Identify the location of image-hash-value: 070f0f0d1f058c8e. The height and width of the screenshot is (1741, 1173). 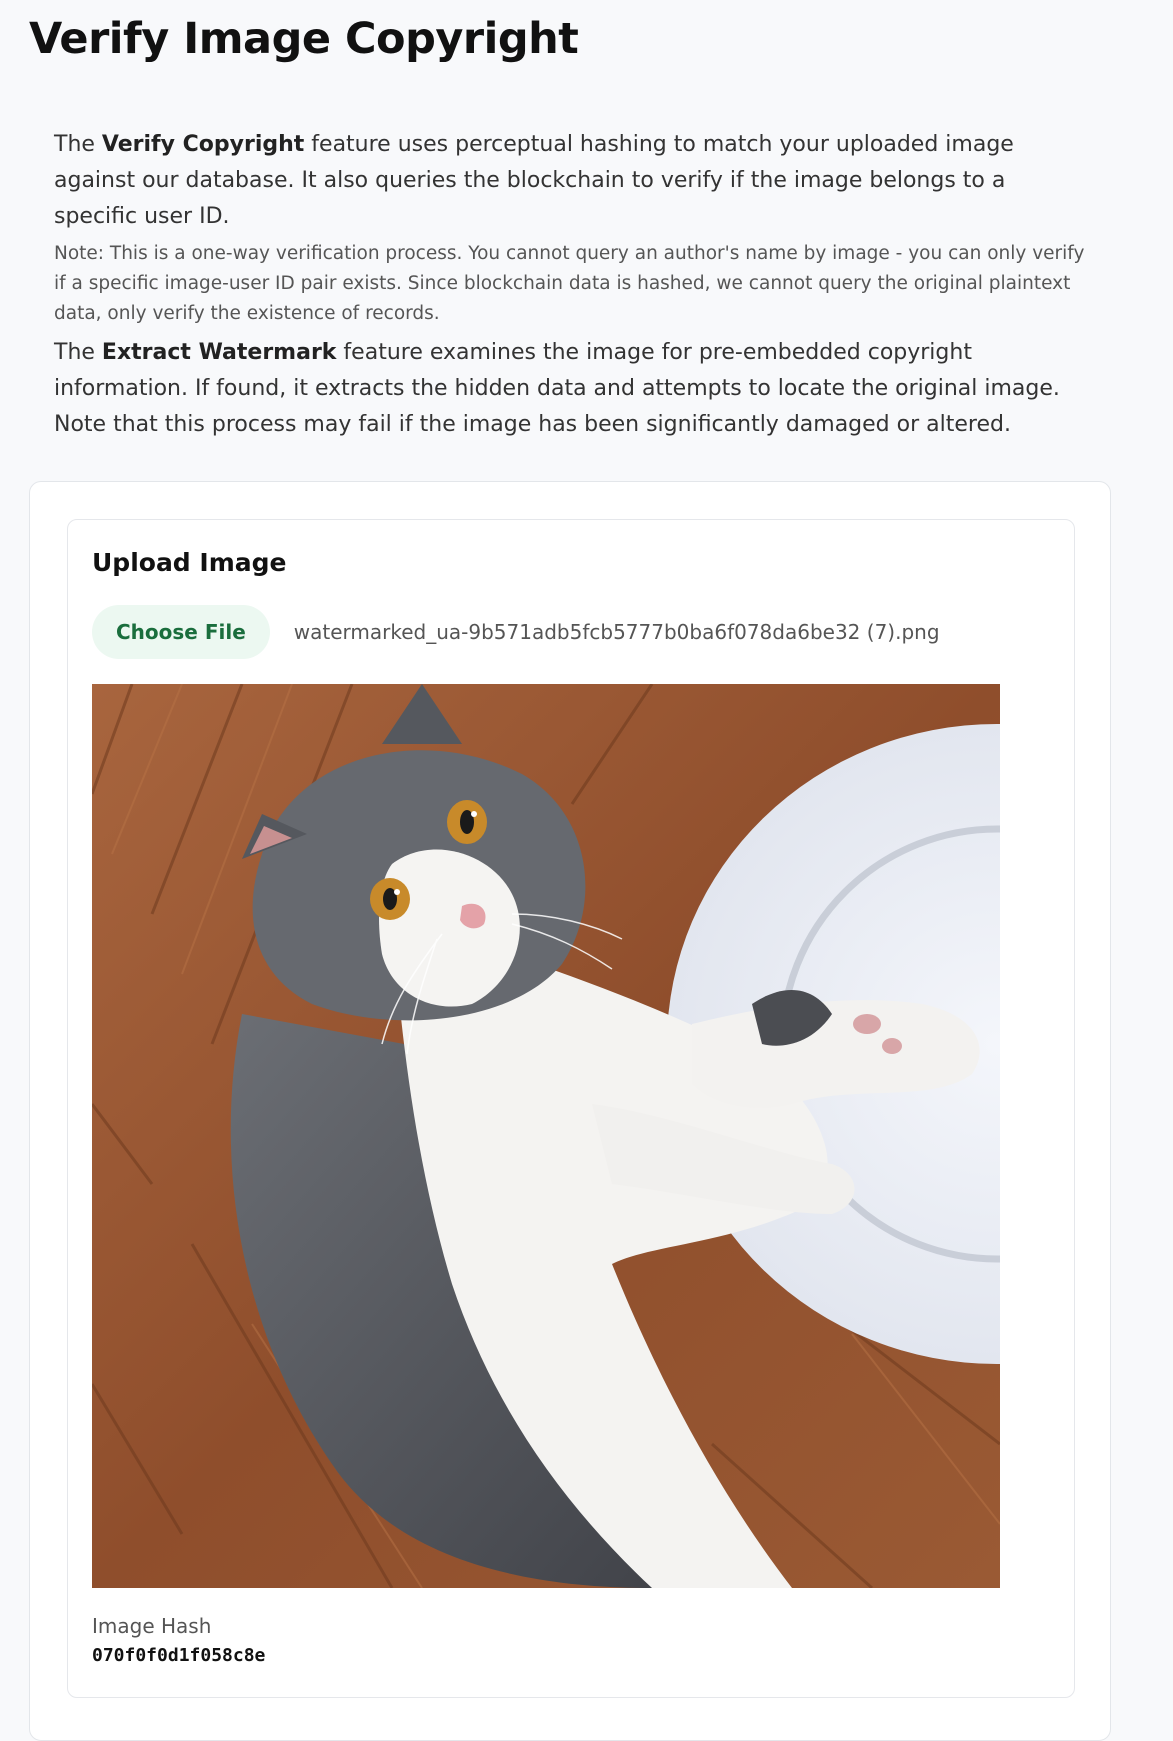
(179, 1655).